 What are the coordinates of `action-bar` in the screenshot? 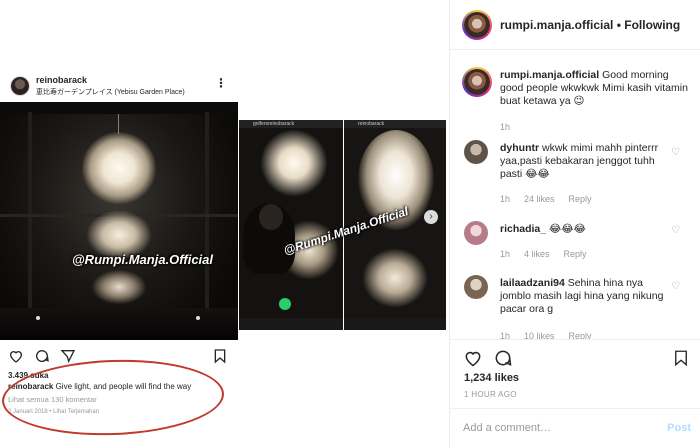 It's located at (575, 357).